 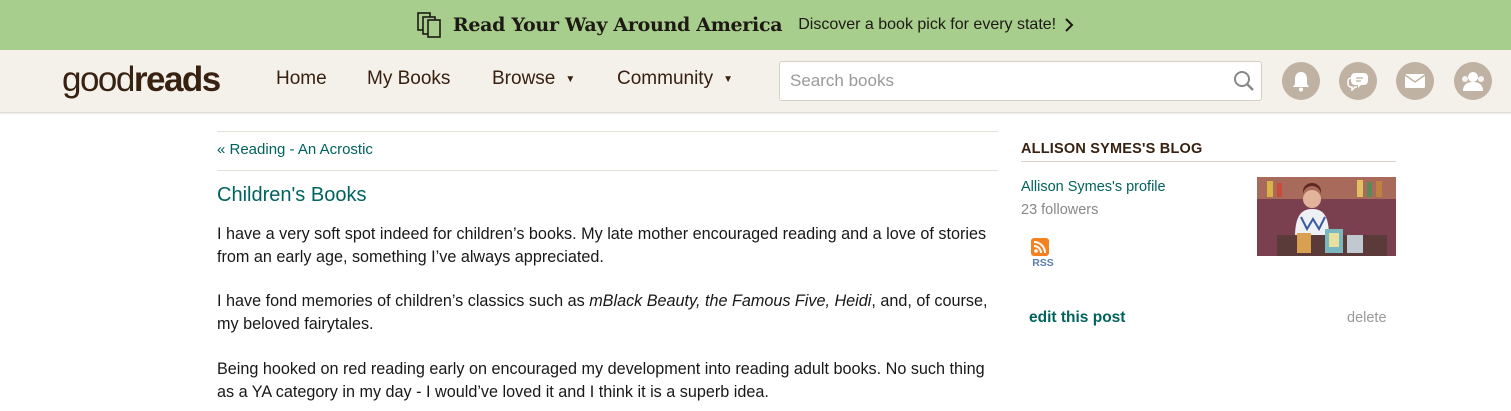 I want to click on nav-community: Community ▼, so click(x=675, y=79).